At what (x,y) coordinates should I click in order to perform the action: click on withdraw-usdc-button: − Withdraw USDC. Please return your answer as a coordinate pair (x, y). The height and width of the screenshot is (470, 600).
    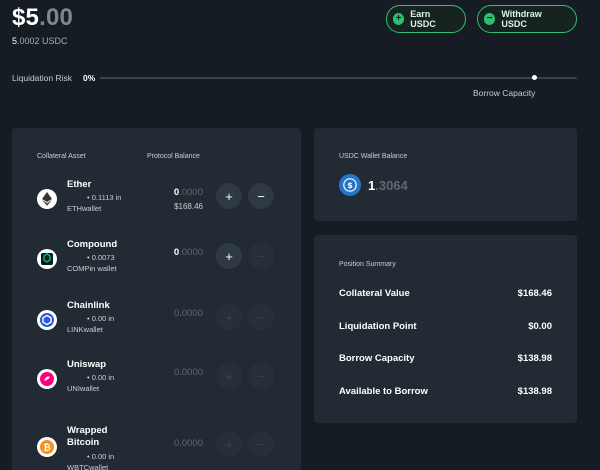
    Looking at the image, I should click on (527, 19).